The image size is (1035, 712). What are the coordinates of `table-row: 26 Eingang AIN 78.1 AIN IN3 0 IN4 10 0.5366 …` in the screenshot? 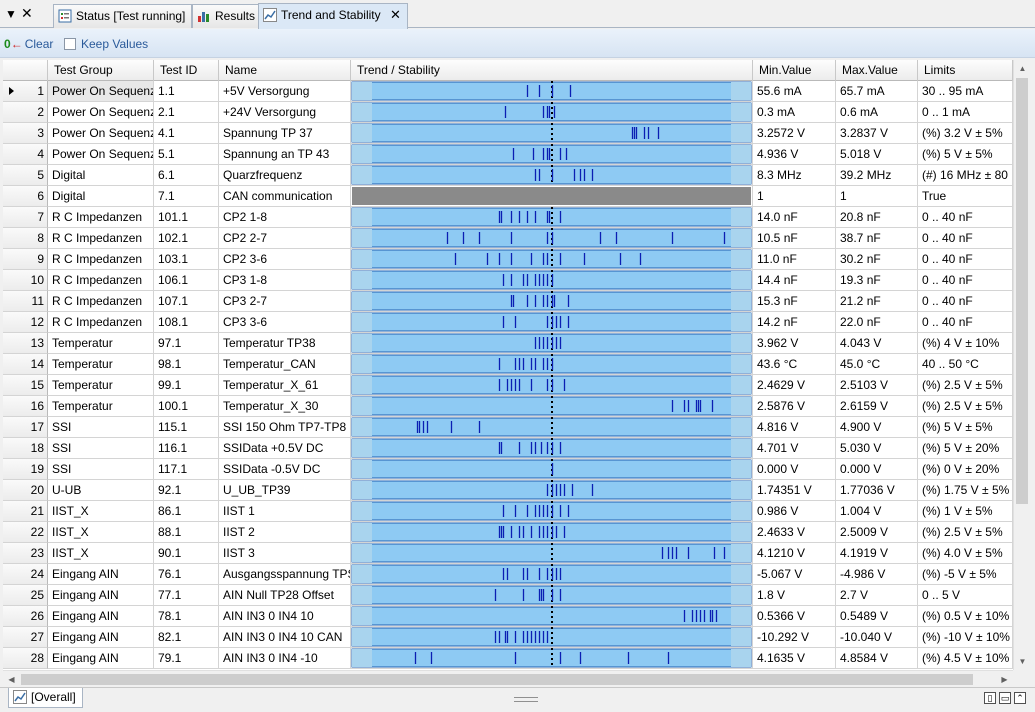 It's located at (508, 616).